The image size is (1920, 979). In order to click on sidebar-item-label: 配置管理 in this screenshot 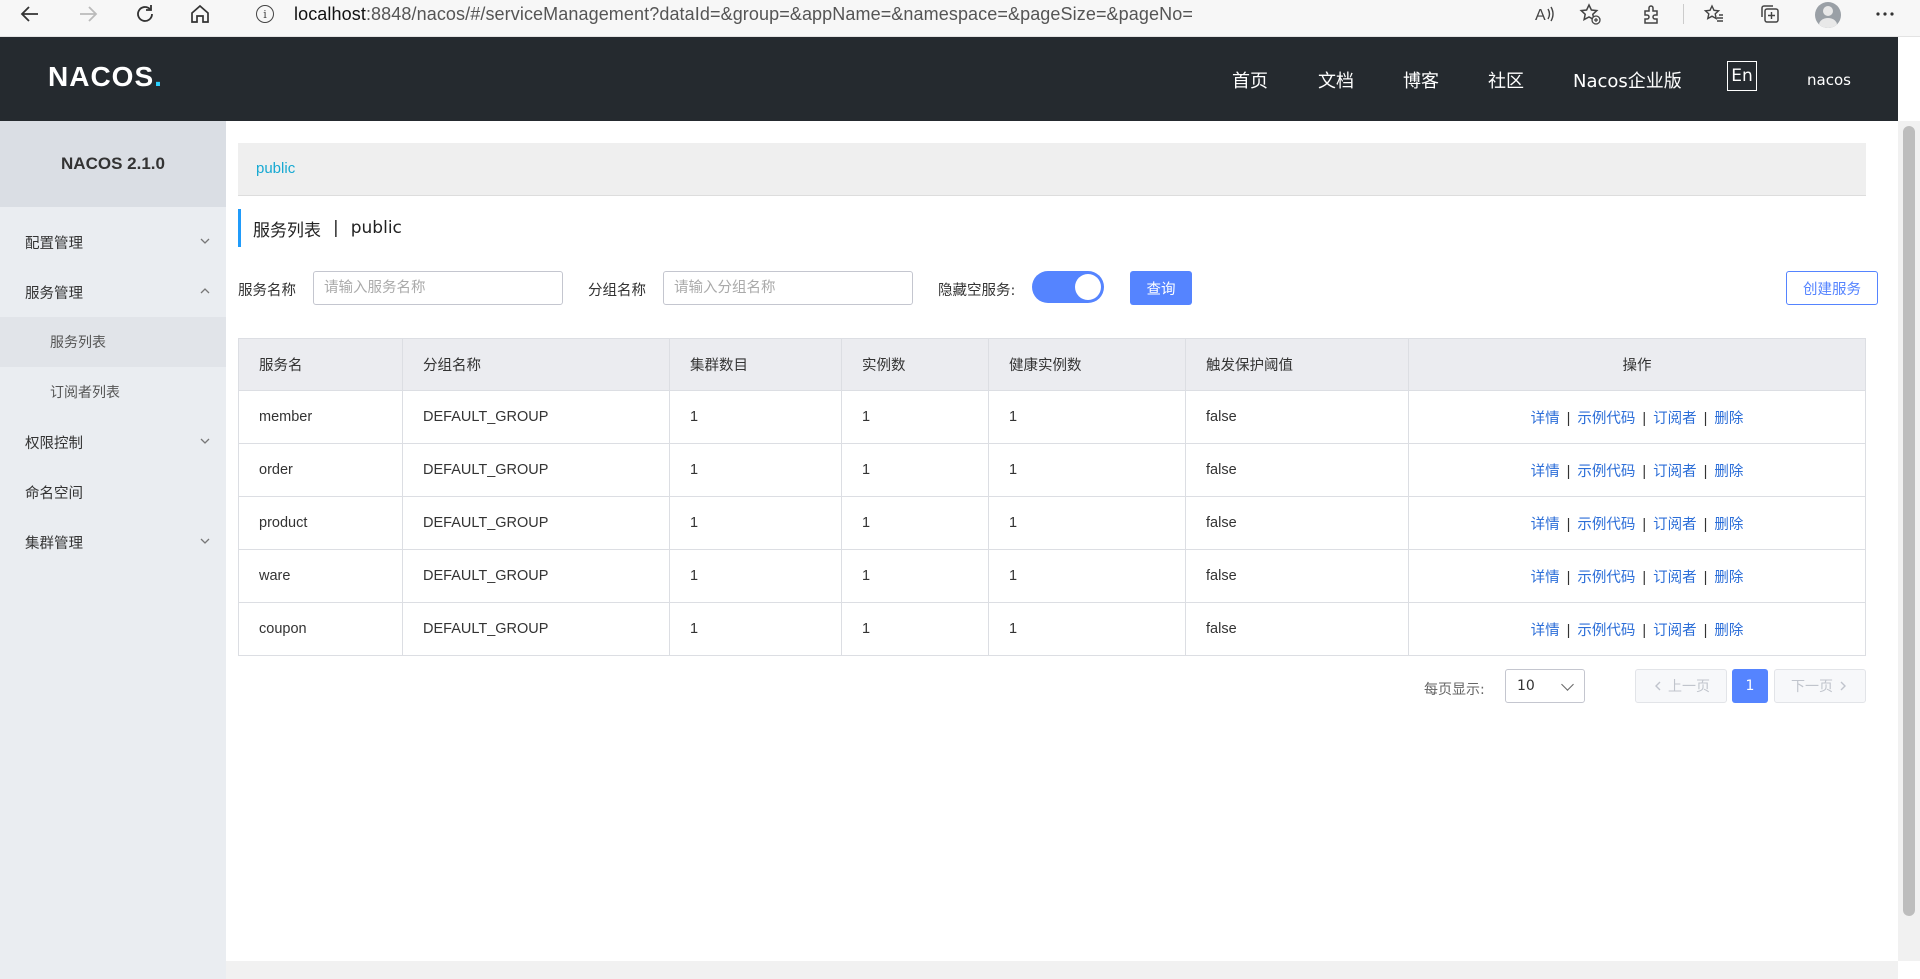, I will do `click(54, 243)`.